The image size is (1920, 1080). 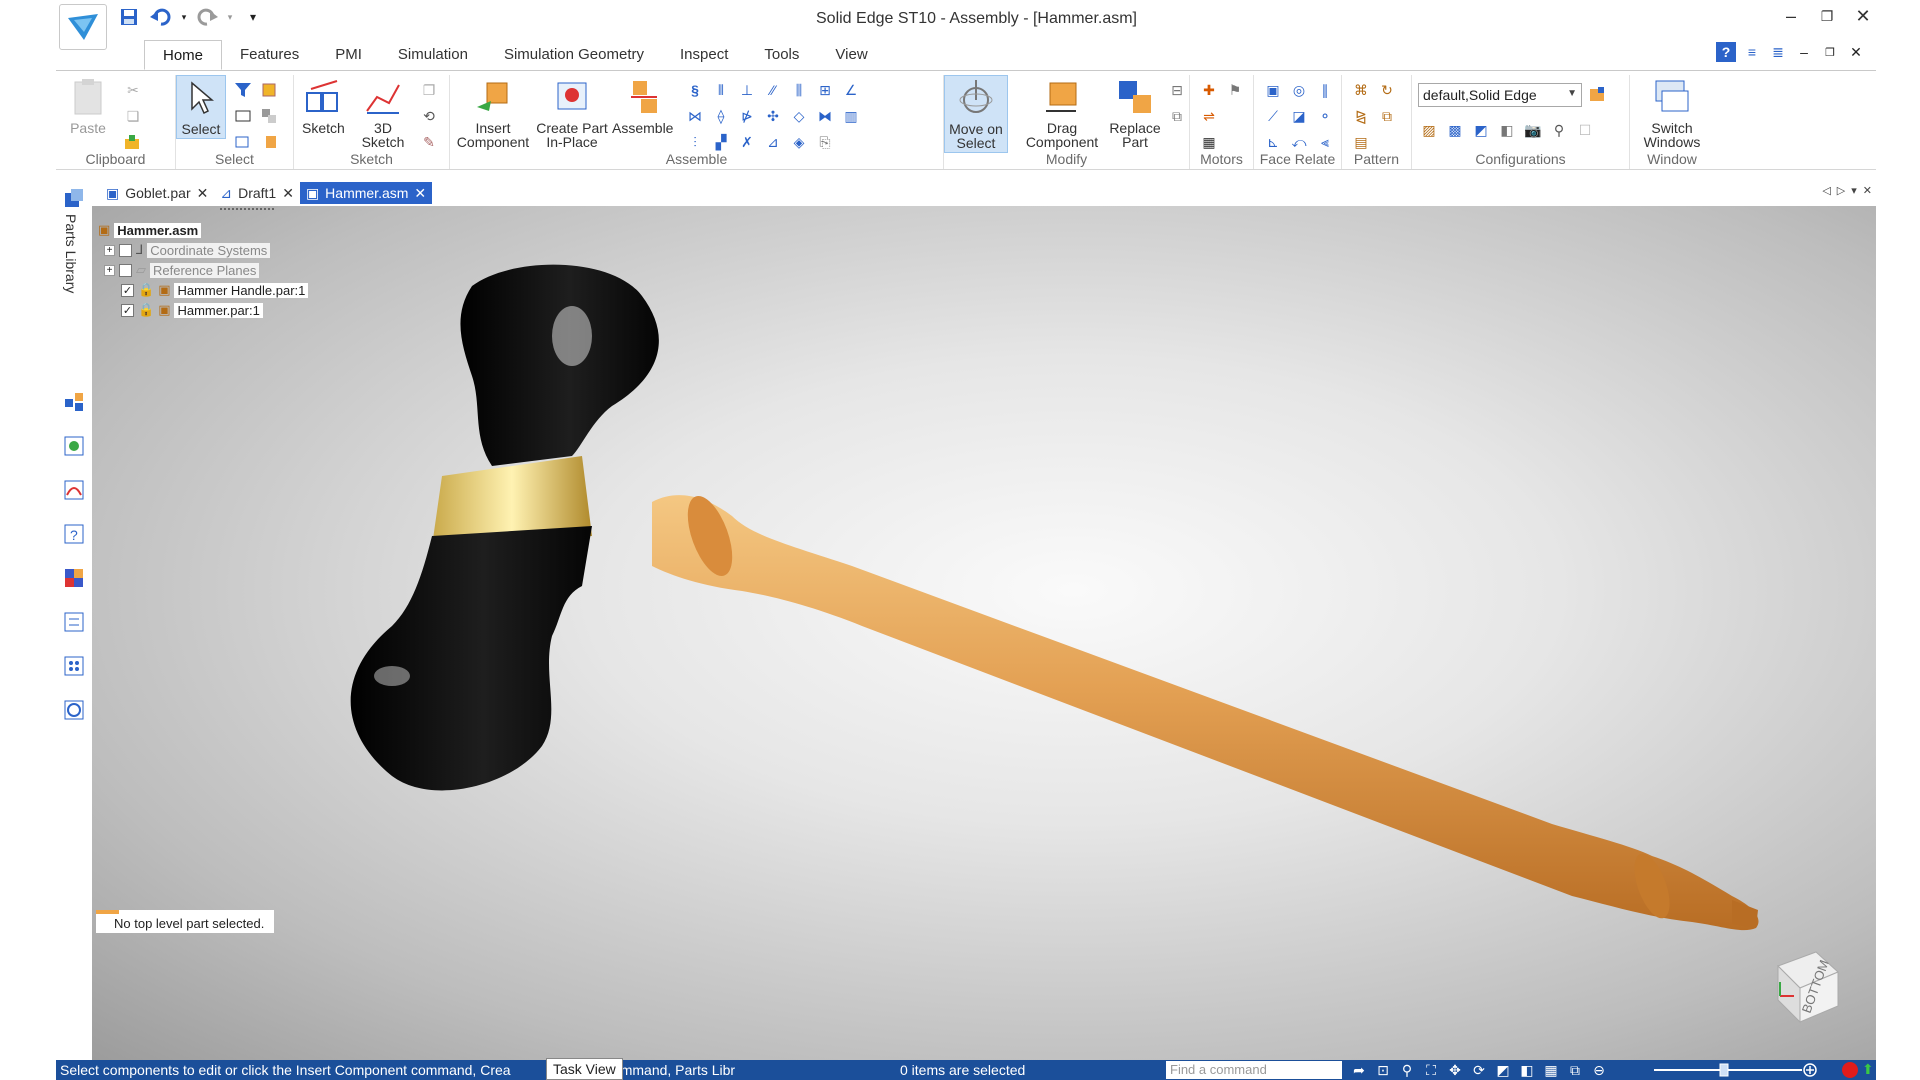 I want to click on application-button, so click(x=83, y=27).